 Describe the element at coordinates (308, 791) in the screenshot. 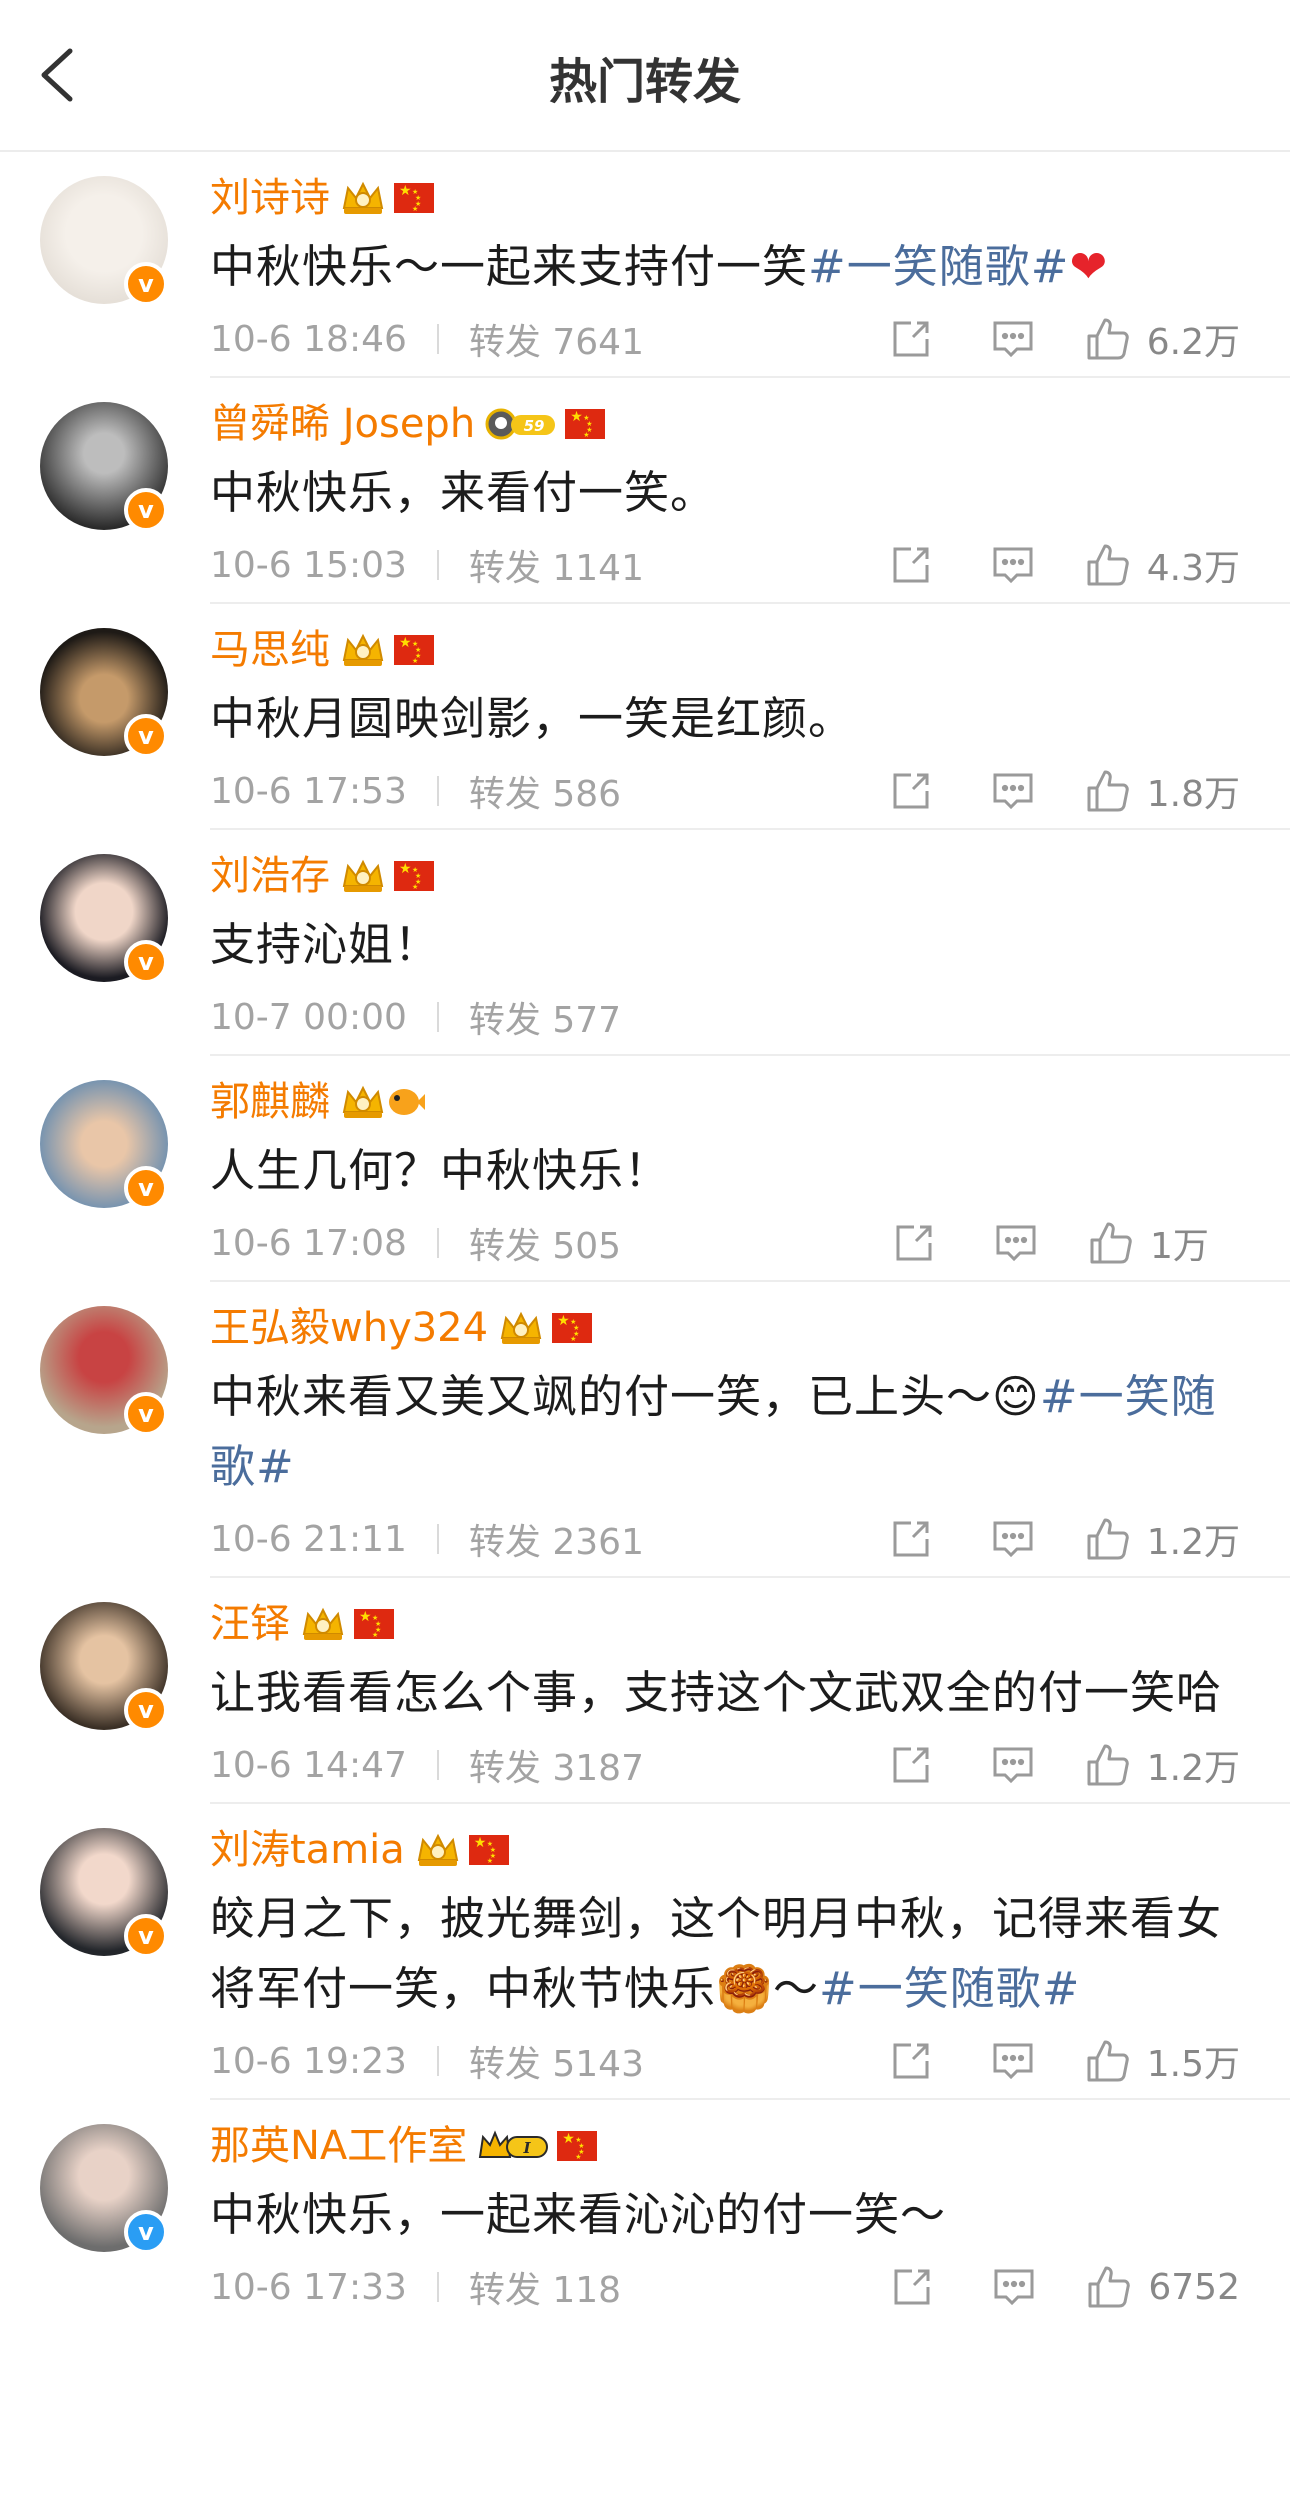

I see `post-time: 10-6 17:53` at that location.